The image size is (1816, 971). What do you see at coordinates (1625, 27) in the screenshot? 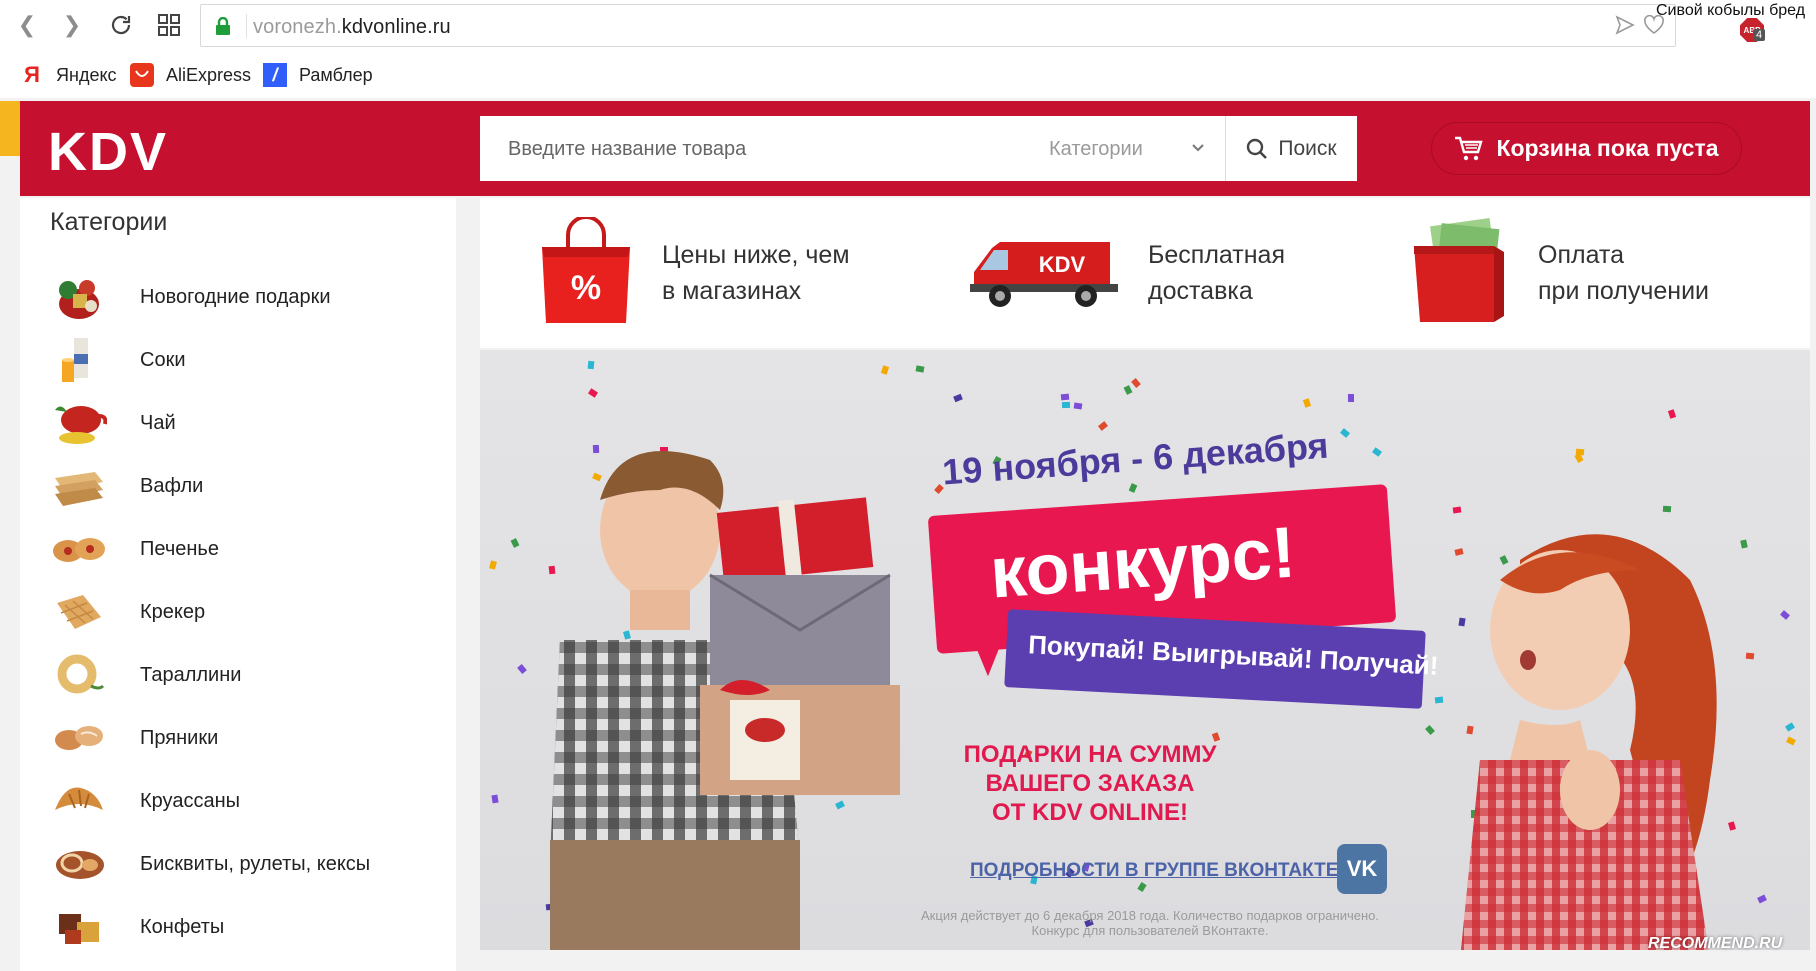
I see `send-icon` at bounding box center [1625, 27].